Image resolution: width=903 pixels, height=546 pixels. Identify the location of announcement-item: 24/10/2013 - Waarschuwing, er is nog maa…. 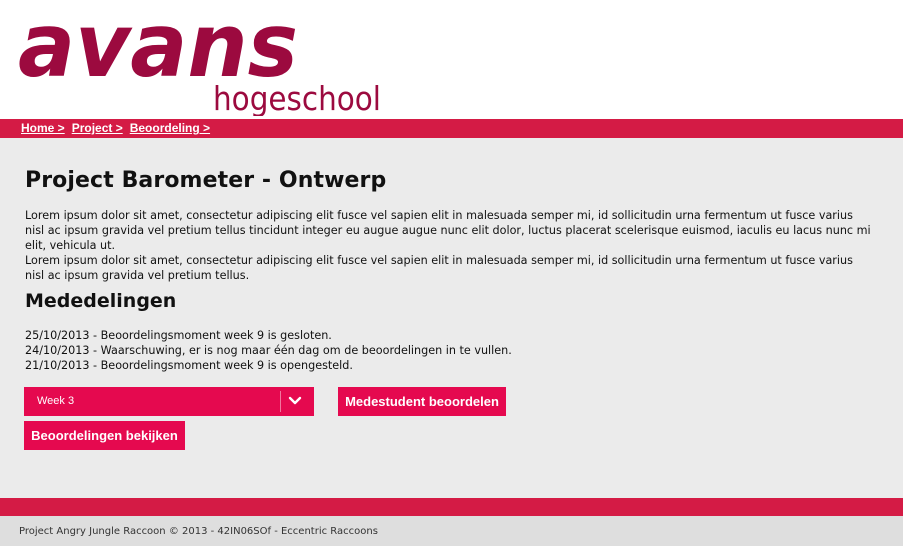
(268, 350).